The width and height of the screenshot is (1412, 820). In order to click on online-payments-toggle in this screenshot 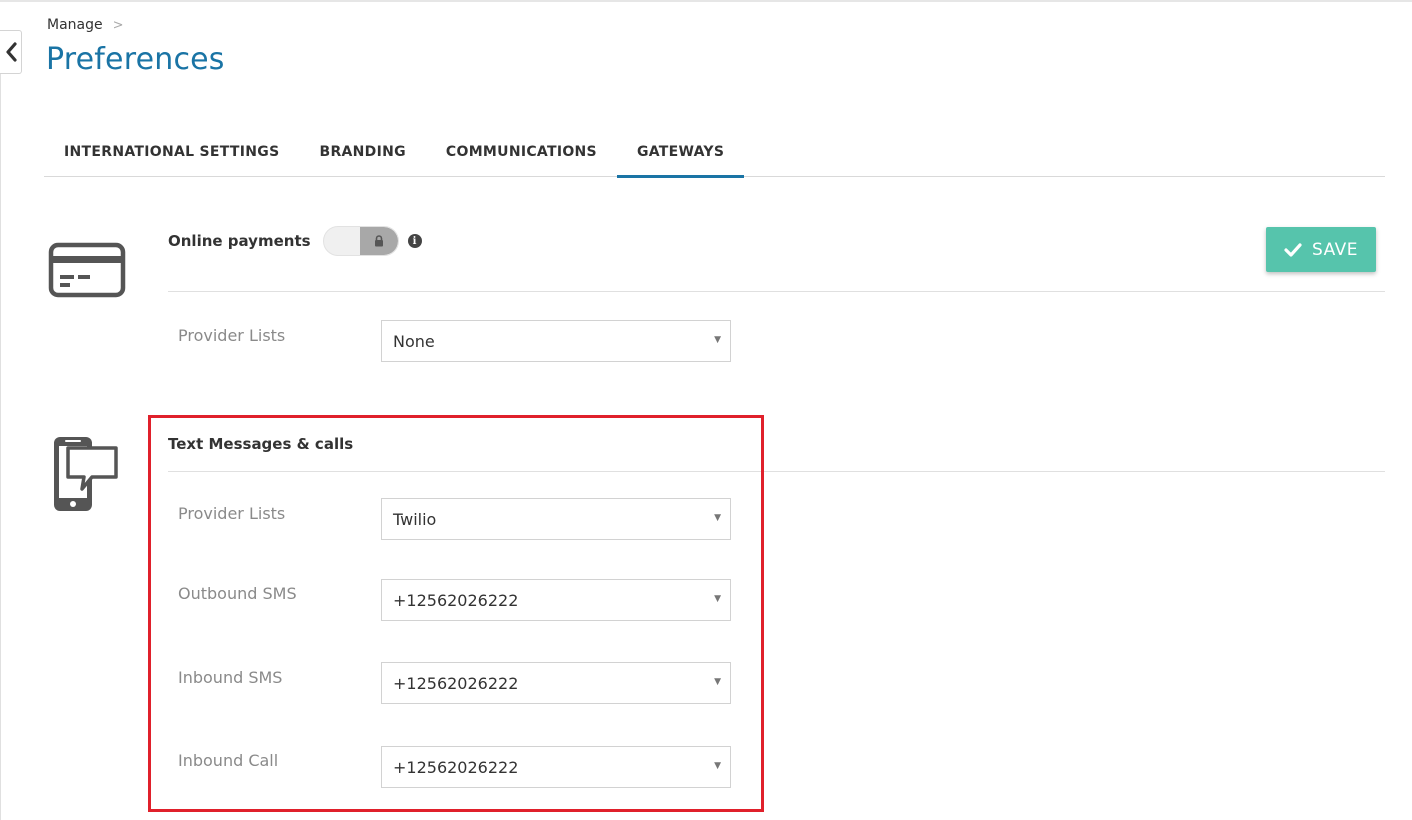, I will do `click(360, 241)`.